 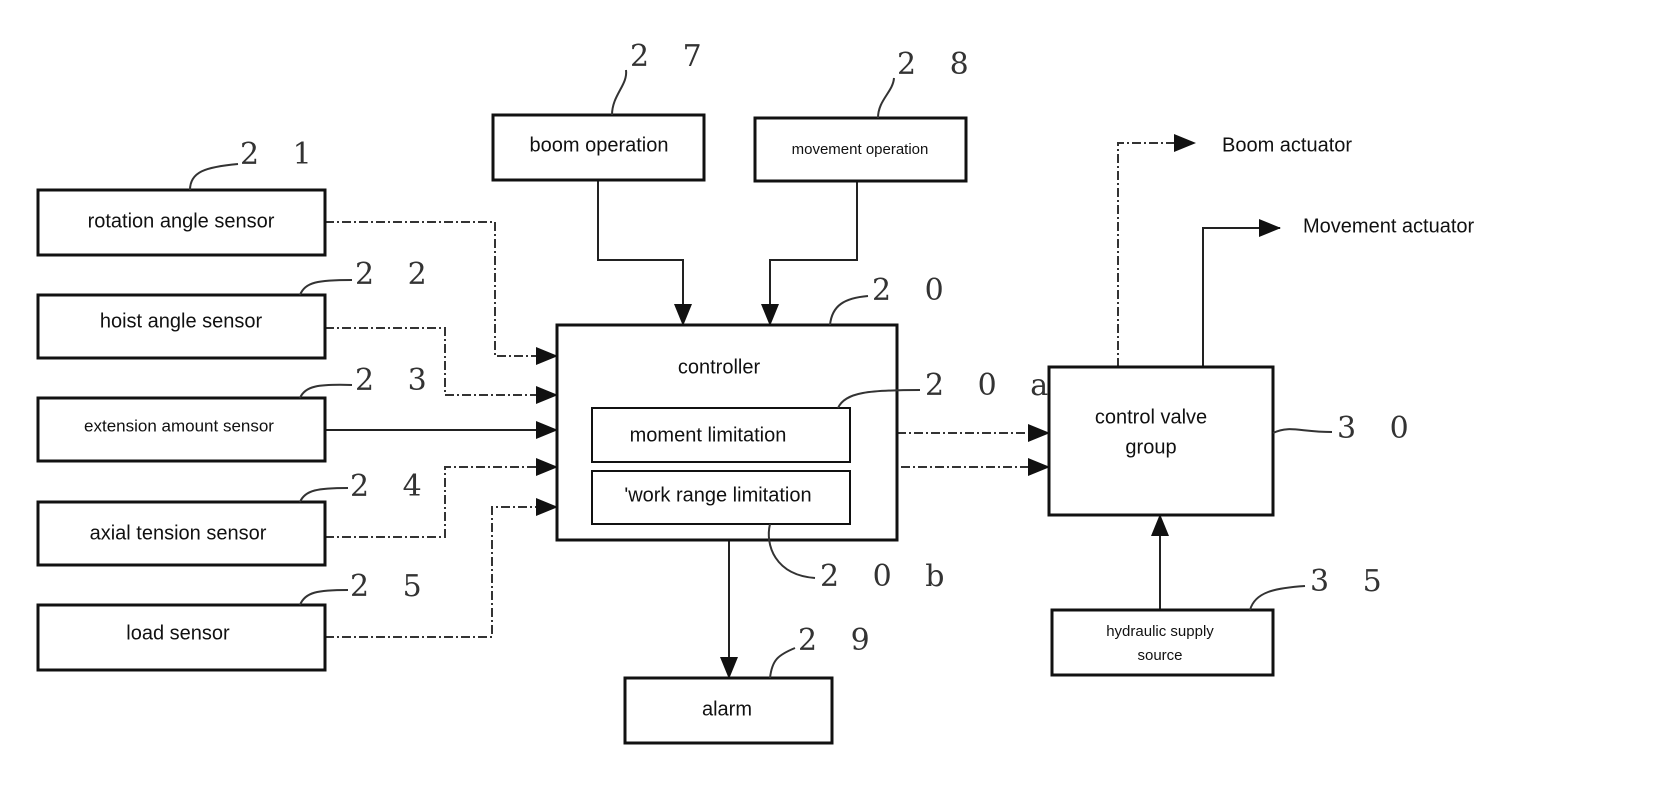 I want to click on ref-number: 2 4, so click(x=392, y=486).